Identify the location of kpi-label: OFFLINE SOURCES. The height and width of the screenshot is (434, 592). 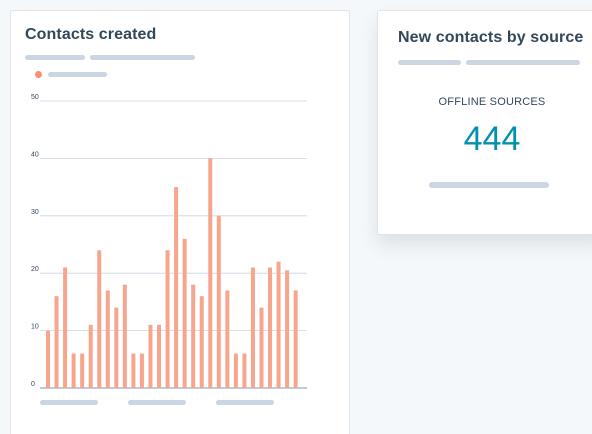
(492, 102).